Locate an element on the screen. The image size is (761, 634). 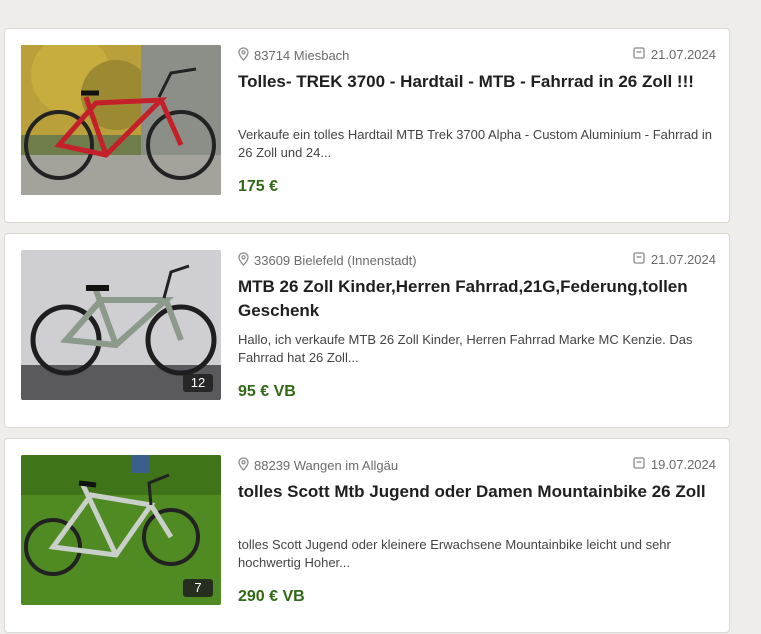
listing-price: 290 € VB is located at coordinates (271, 596).